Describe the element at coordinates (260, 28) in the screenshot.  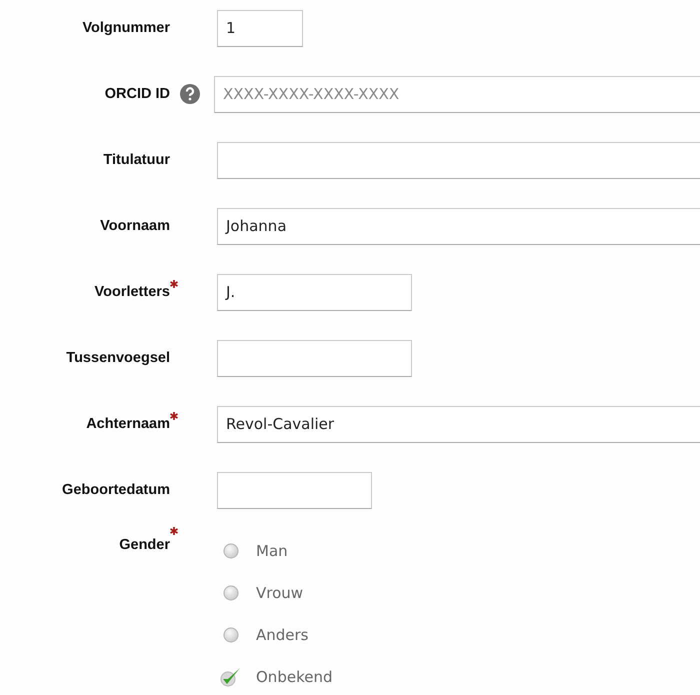
I see `input-field: 1` at that location.